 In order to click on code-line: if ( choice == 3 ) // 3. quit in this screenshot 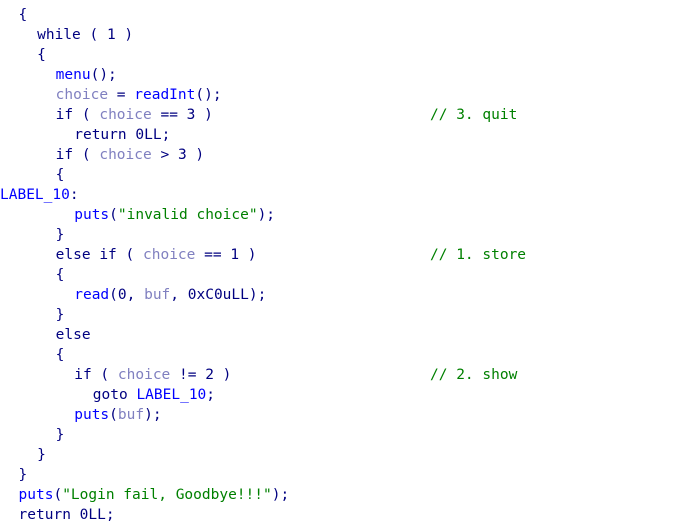, I will do `click(343, 115)`.